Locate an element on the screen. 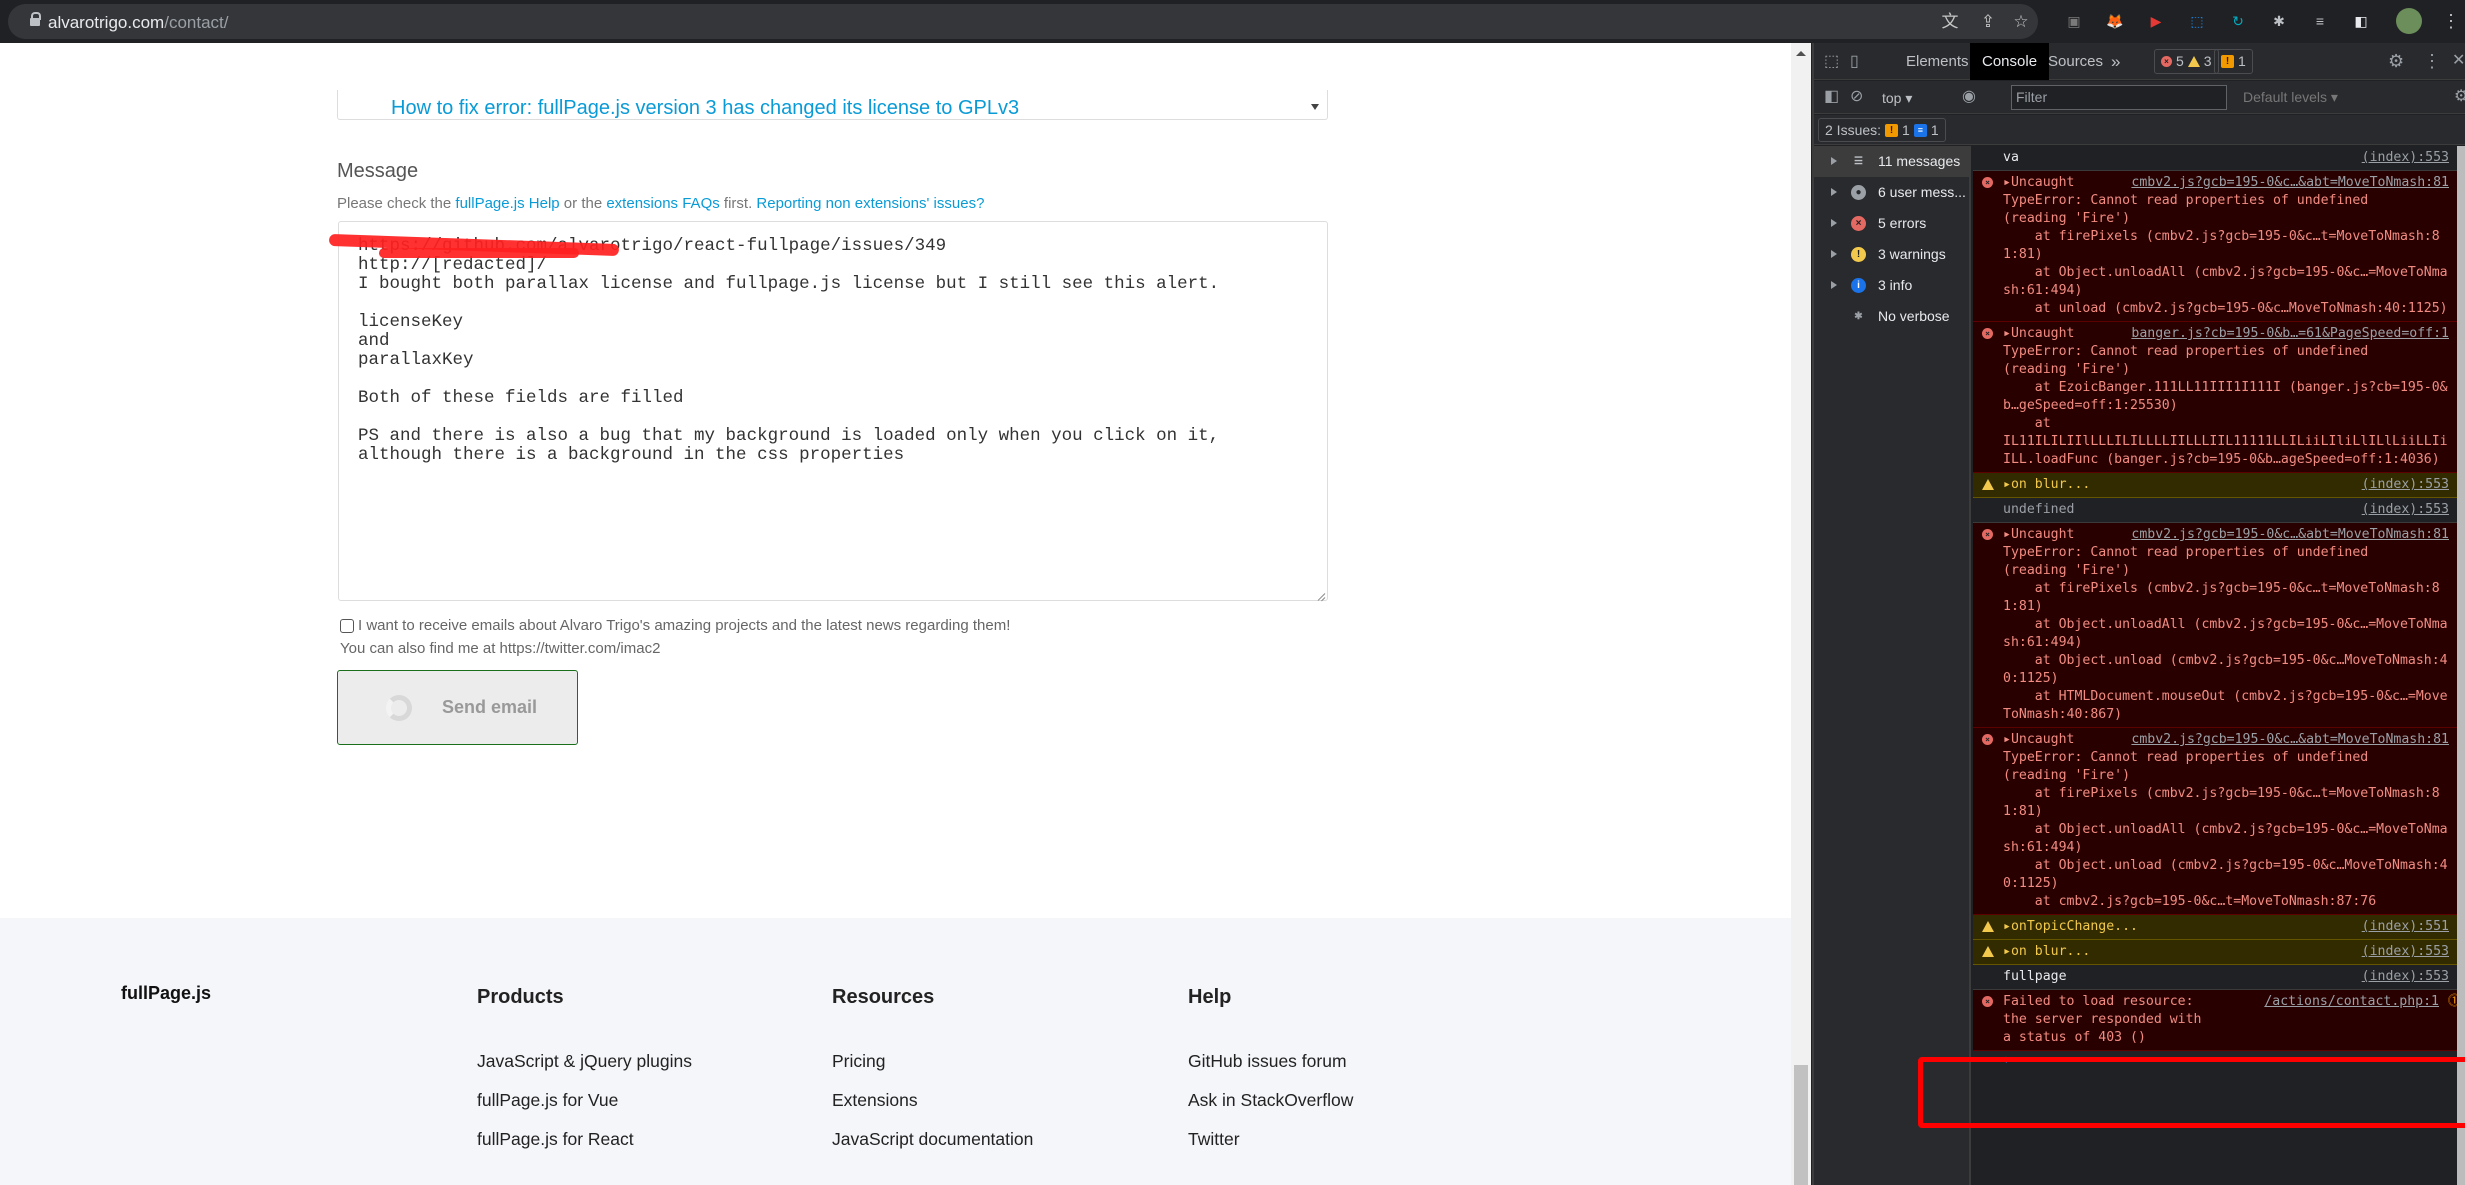 The height and width of the screenshot is (1185, 2465). footer-link: fullPage.js for Vue is located at coordinates (584, 1109).